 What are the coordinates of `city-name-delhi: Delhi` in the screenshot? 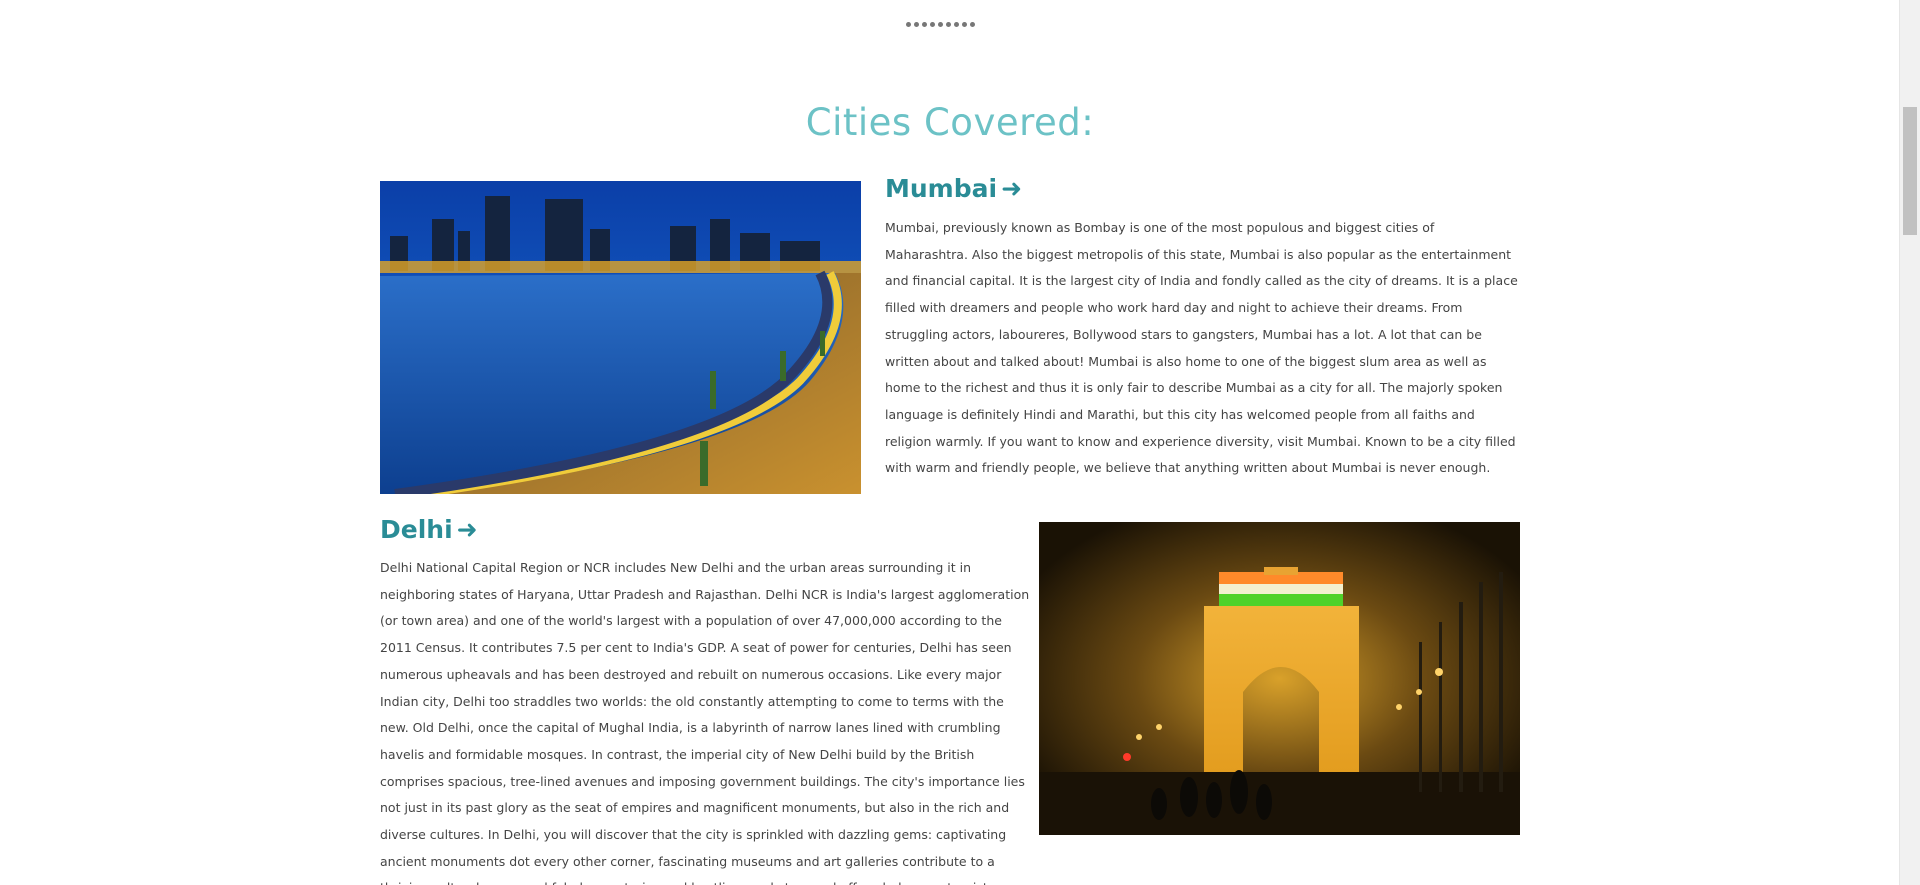 It's located at (416, 529).